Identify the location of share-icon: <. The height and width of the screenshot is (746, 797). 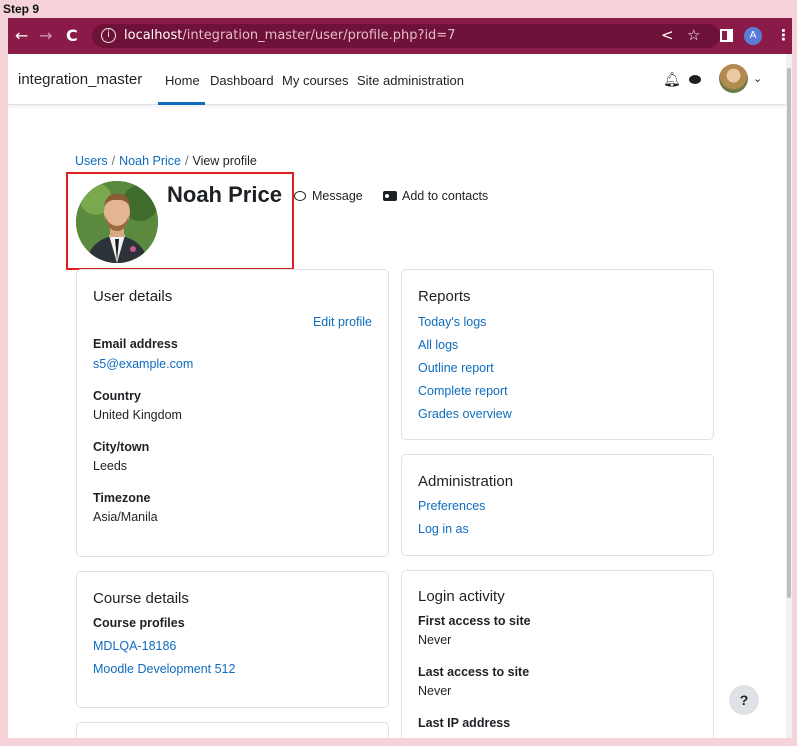
(667, 35).